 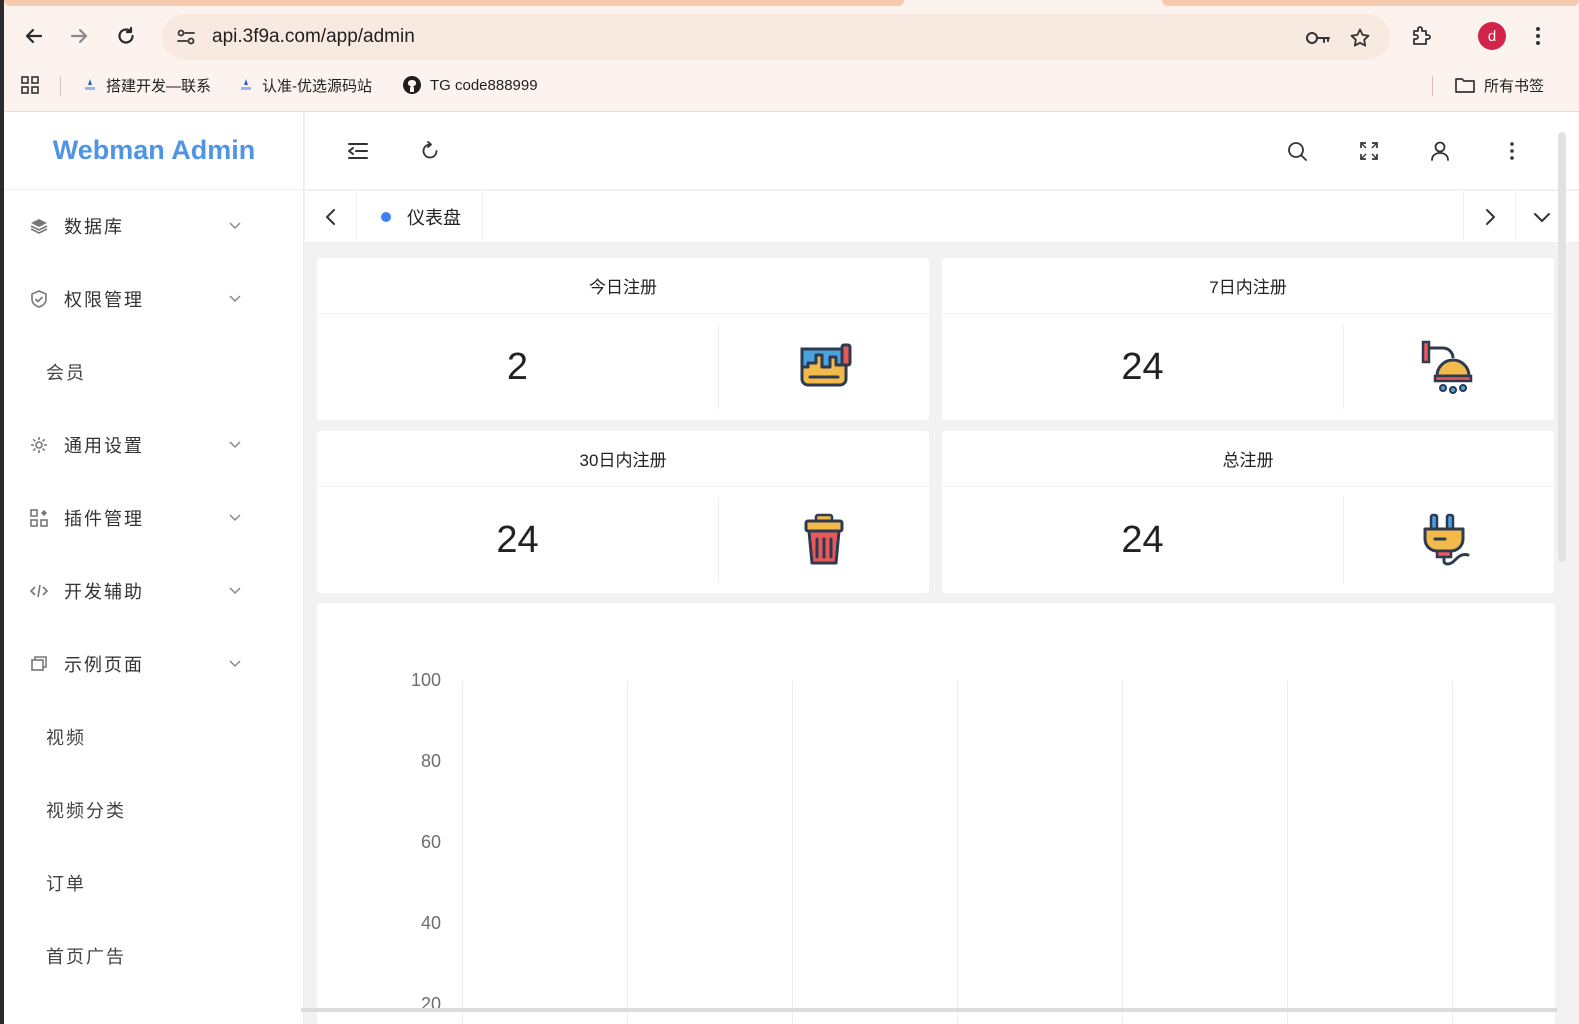 I want to click on active-tab-dot, so click(x=386, y=217).